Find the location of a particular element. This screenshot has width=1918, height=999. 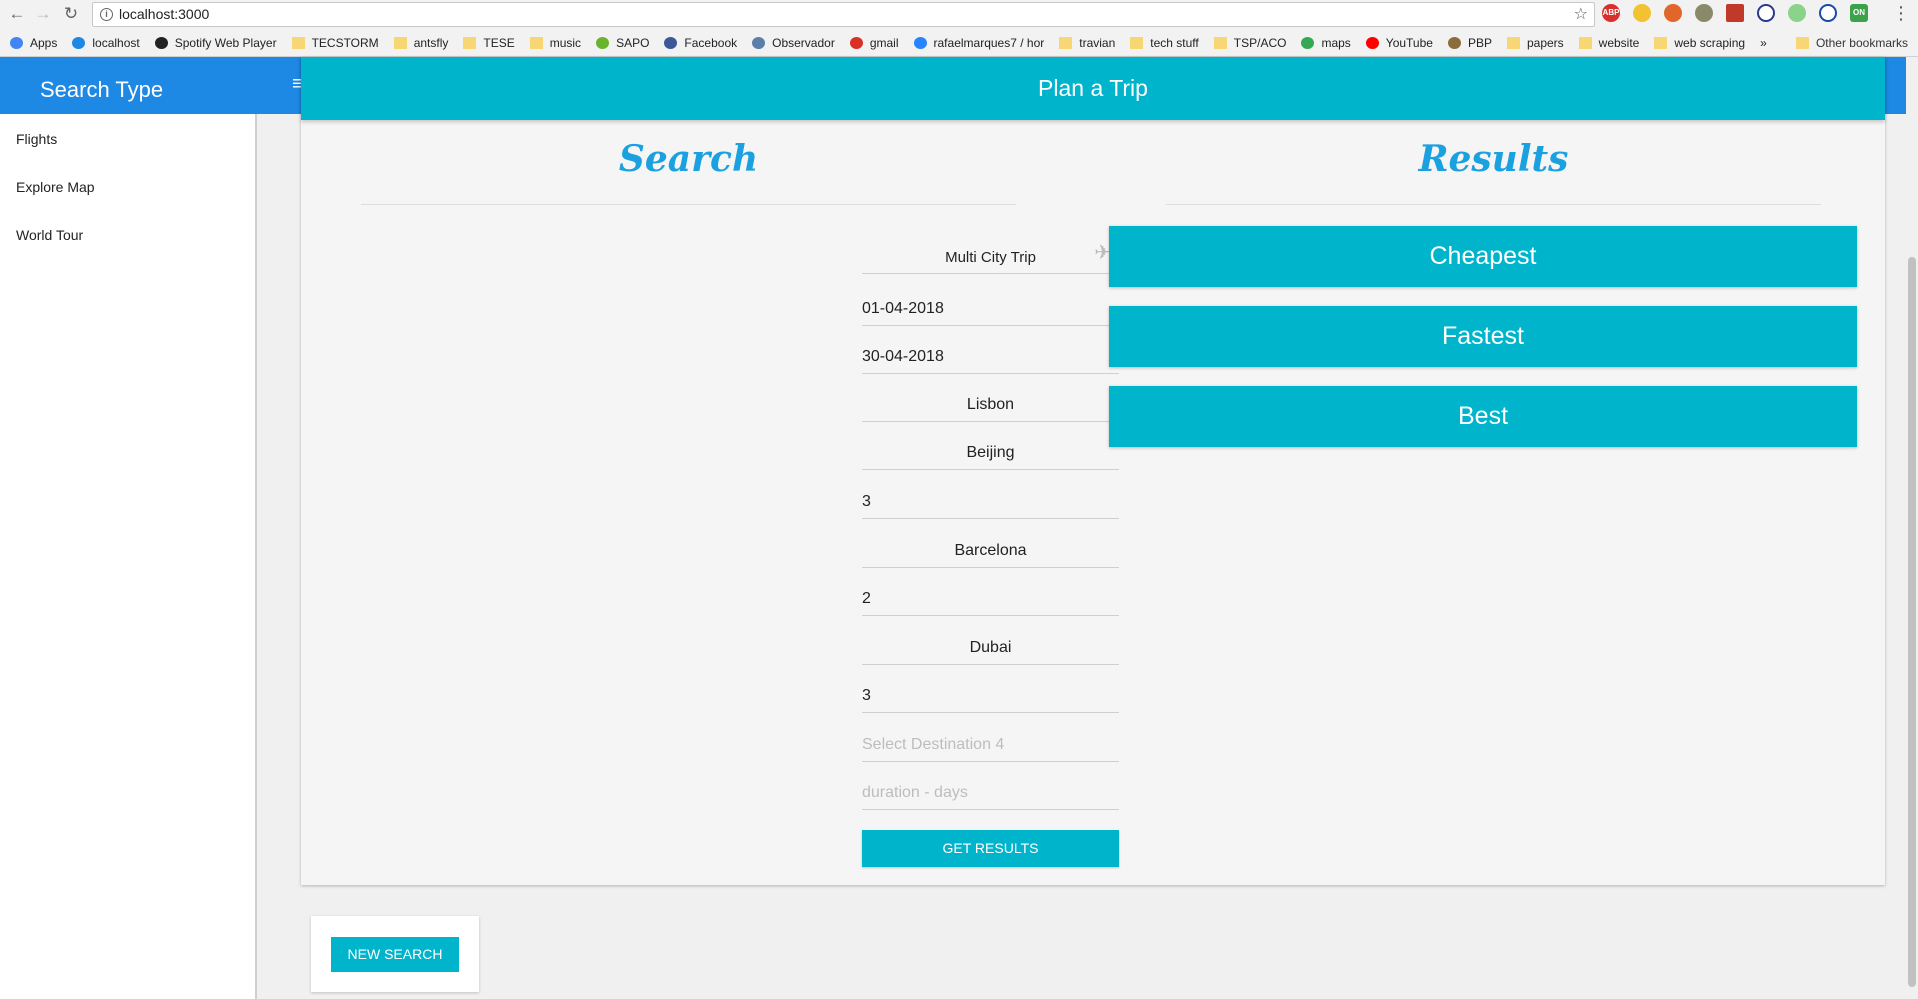

bookmark-item: travian is located at coordinates (1087, 43).